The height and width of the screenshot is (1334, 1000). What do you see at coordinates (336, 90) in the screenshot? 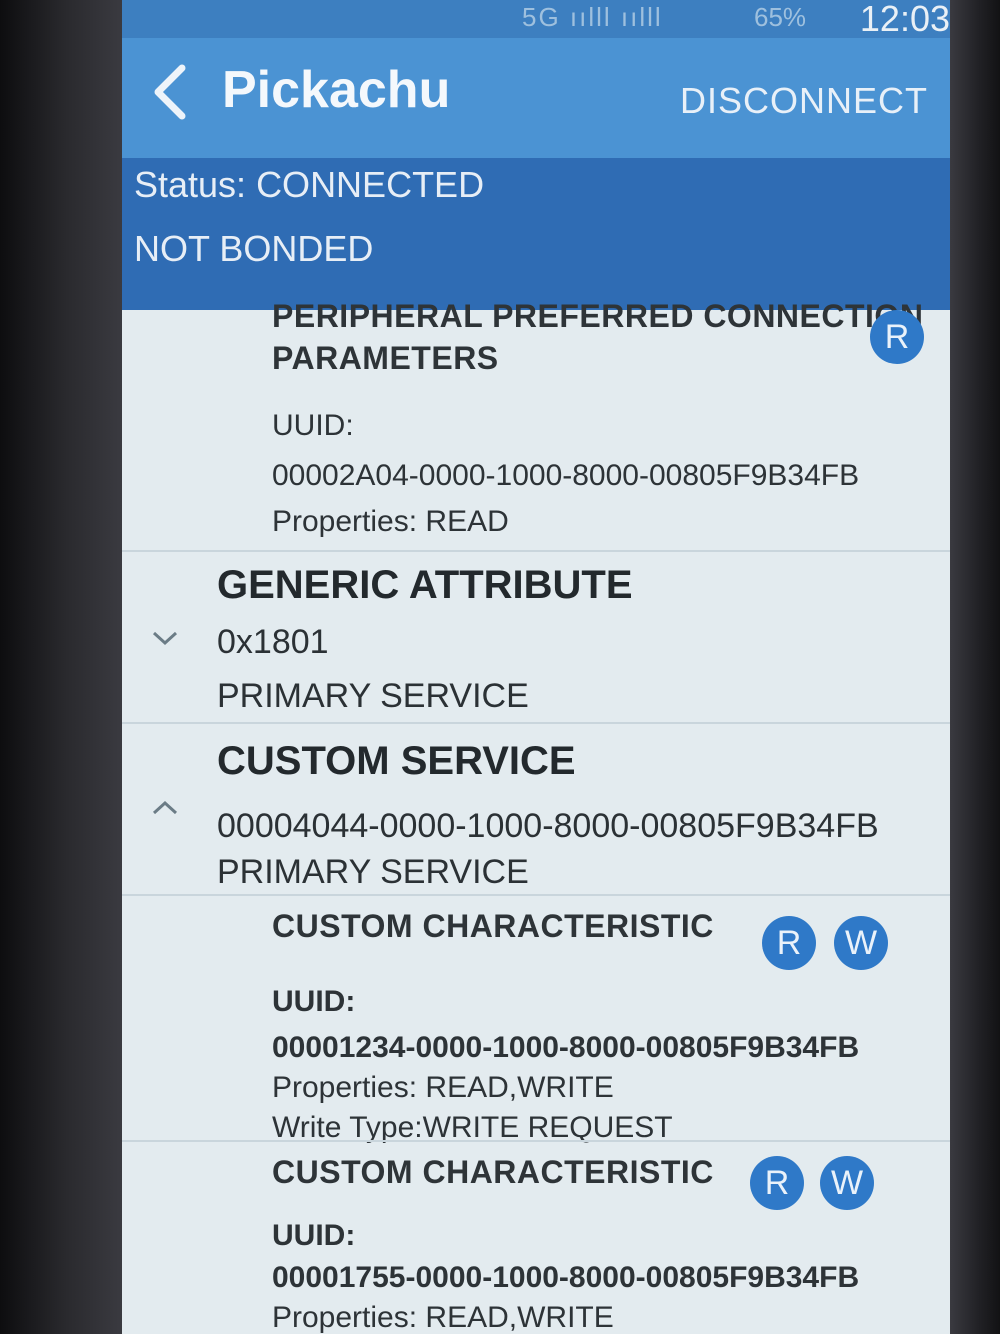
I see `device-name-title: Pickachu` at bounding box center [336, 90].